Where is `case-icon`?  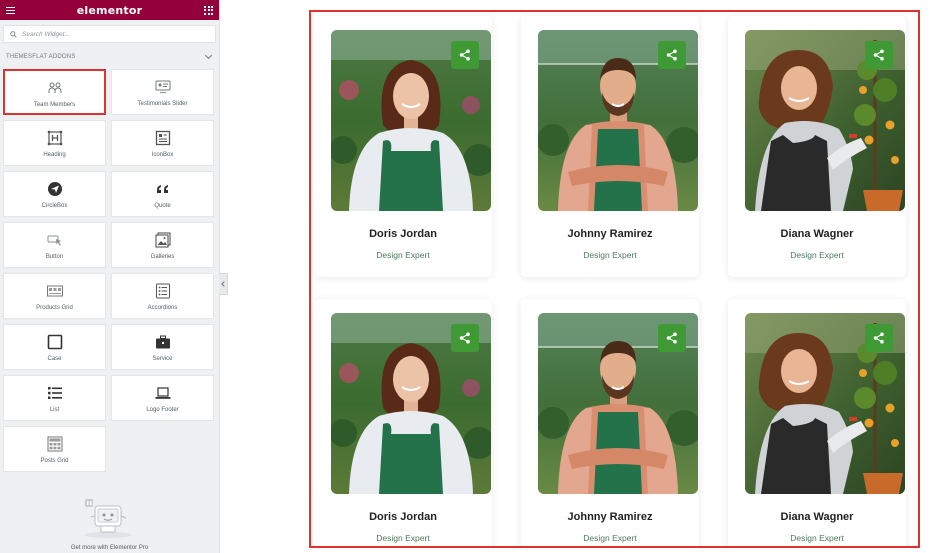
case-icon is located at coordinates (54, 342).